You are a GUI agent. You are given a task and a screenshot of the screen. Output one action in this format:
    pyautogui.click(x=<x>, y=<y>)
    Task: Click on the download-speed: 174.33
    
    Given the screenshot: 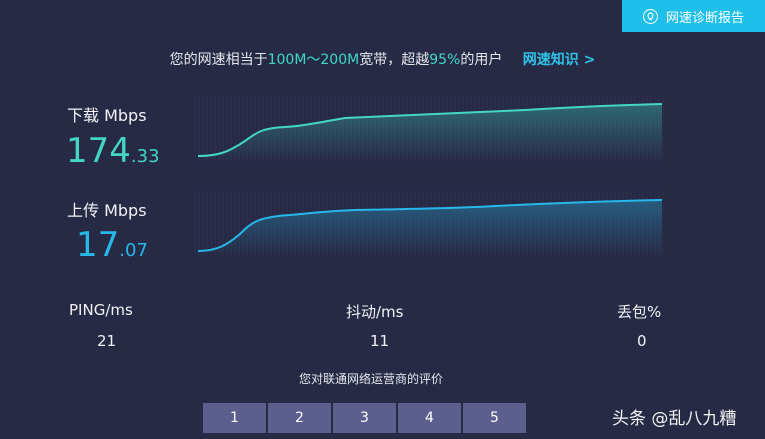 What is the action you would take?
    pyautogui.click(x=113, y=151)
    